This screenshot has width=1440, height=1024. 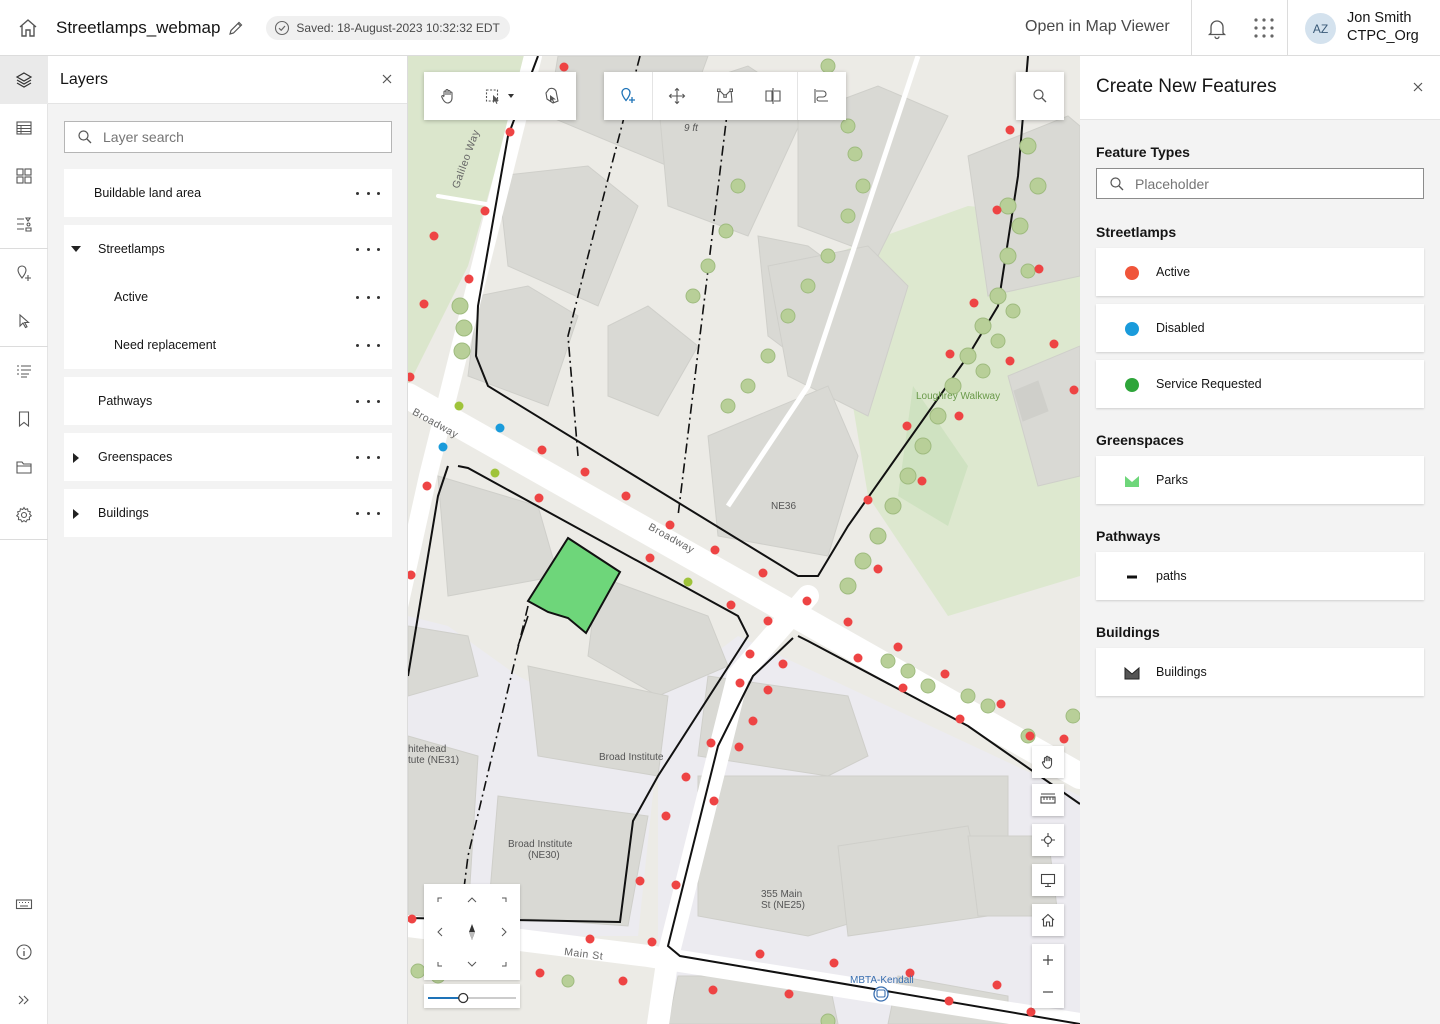 I want to click on feature-type-active: Active, so click(x=1260, y=272).